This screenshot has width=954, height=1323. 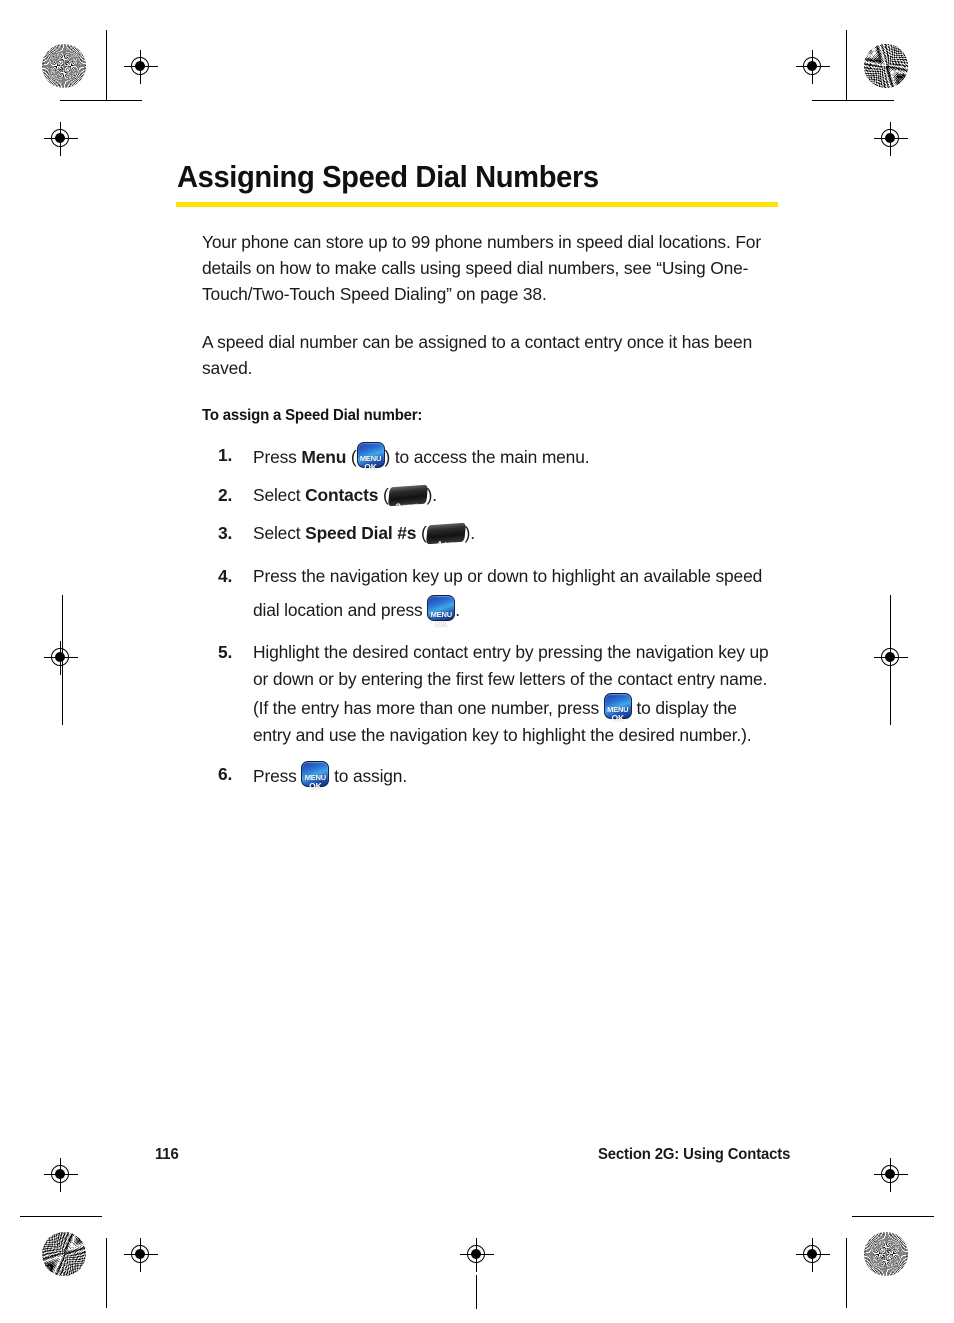 What do you see at coordinates (490, 776) in the screenshot?
I see `list-item: 6. Press MENU OK to assign.` at bounding box center [490, 776].